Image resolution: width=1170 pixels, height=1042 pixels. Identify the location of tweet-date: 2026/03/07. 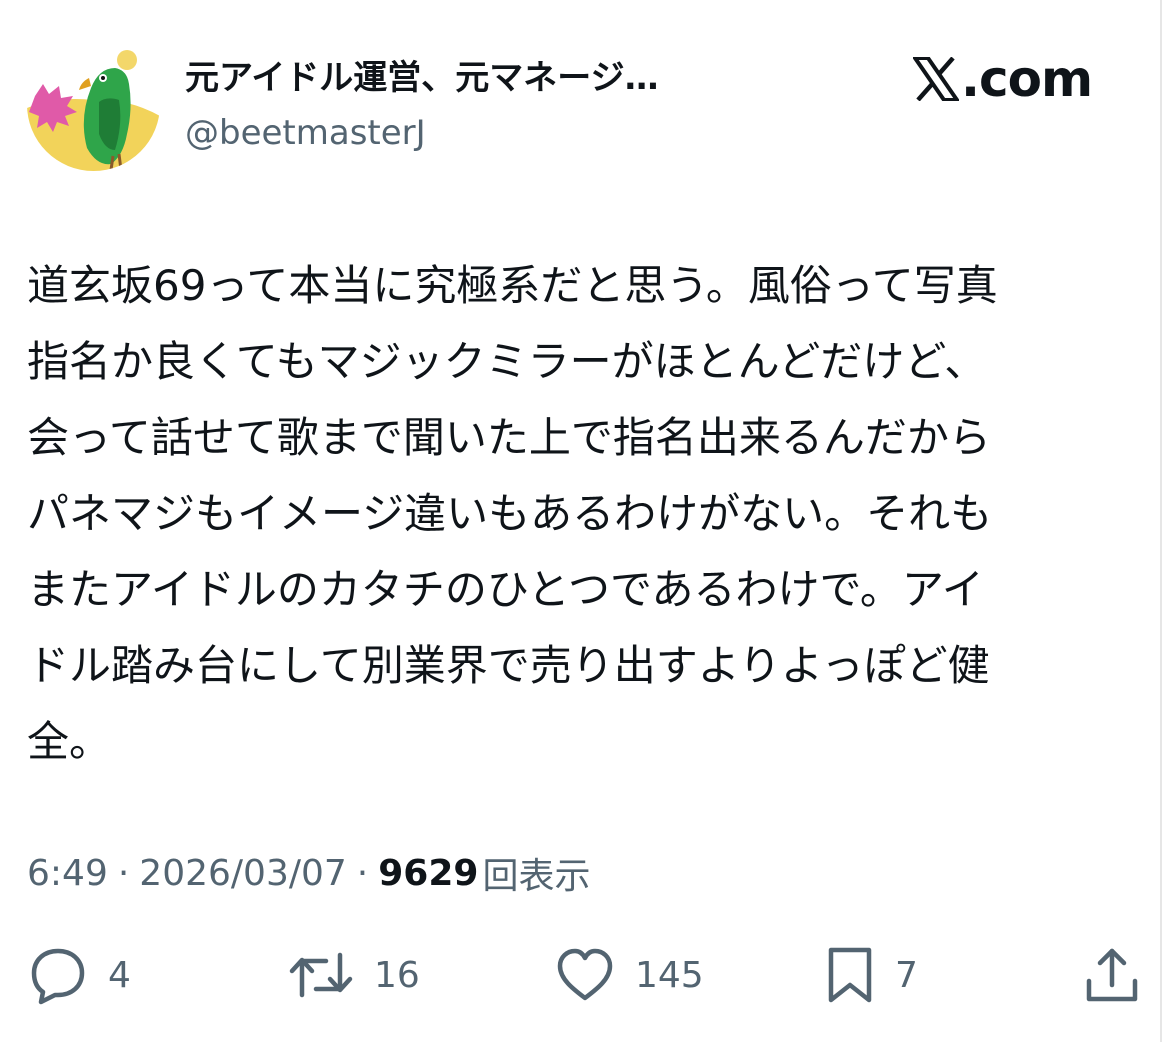
(243, 873).